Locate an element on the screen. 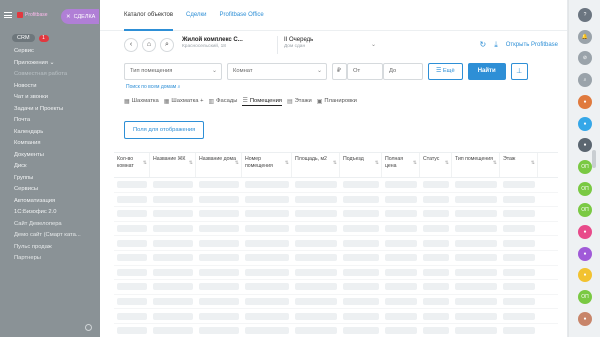 Image resolution: width=600 pixels, height=337 pixels. price-from-input: От is located at coordinates (365, 71).